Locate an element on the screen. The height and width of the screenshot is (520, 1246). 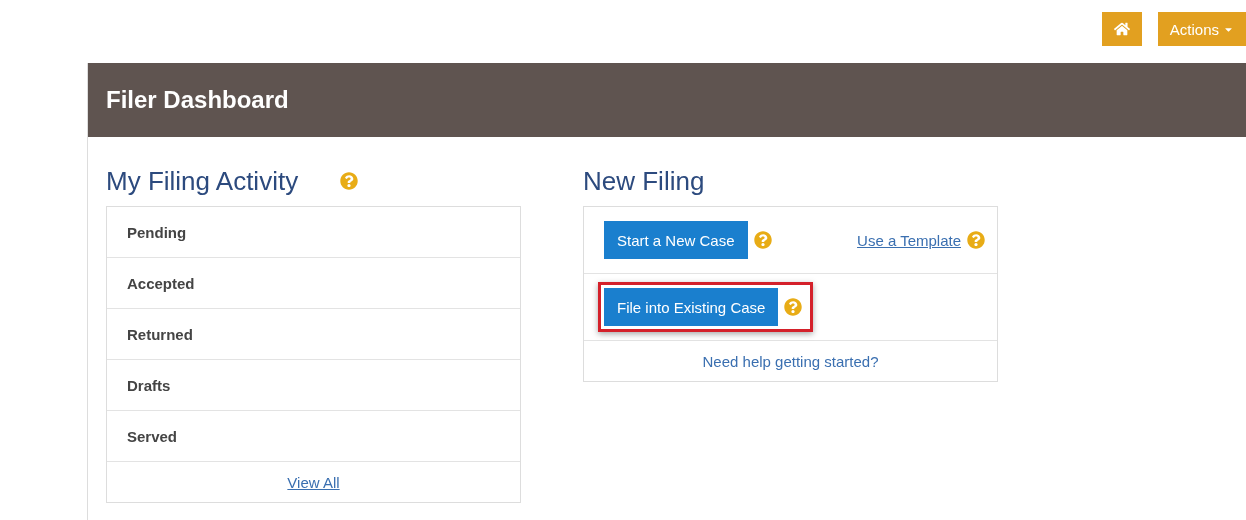
activity-item: Drafts is located at coordinates (313, 385).